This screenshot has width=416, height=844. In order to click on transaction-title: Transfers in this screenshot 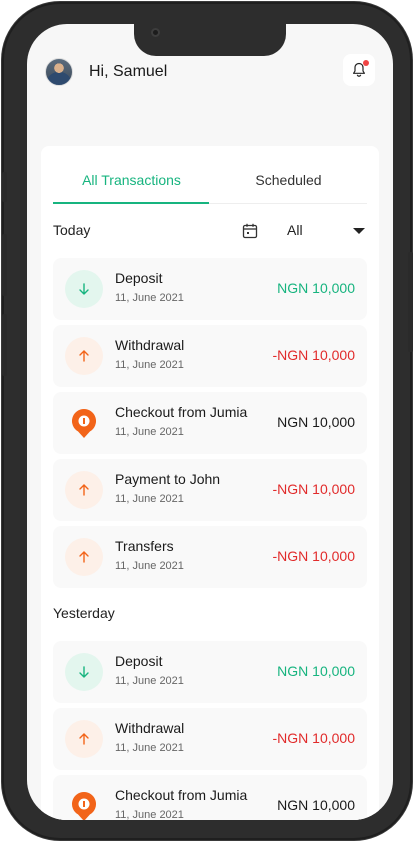, I will do `click(144, 546)`.